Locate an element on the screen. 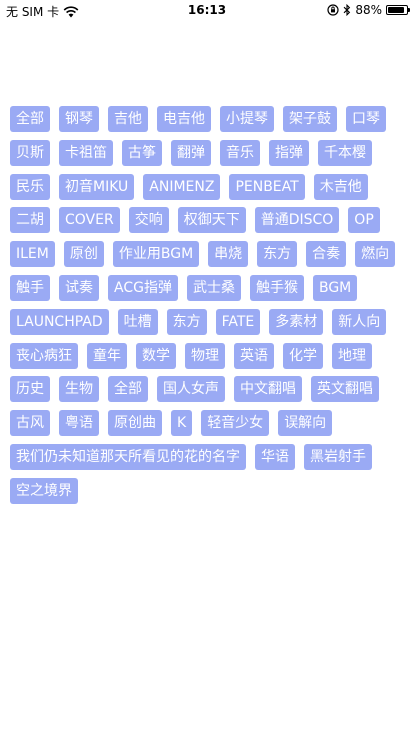 The image size is (414, 736). tag-chip: 普通DISCO is located at coordinates (297, 220).